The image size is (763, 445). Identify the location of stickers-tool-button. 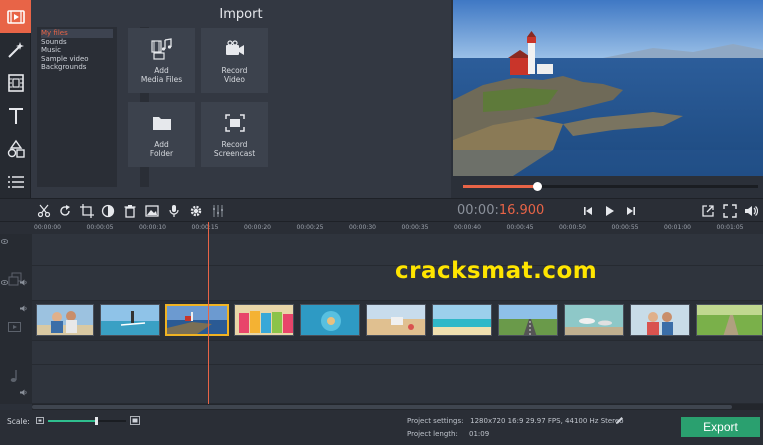
(15, 148).